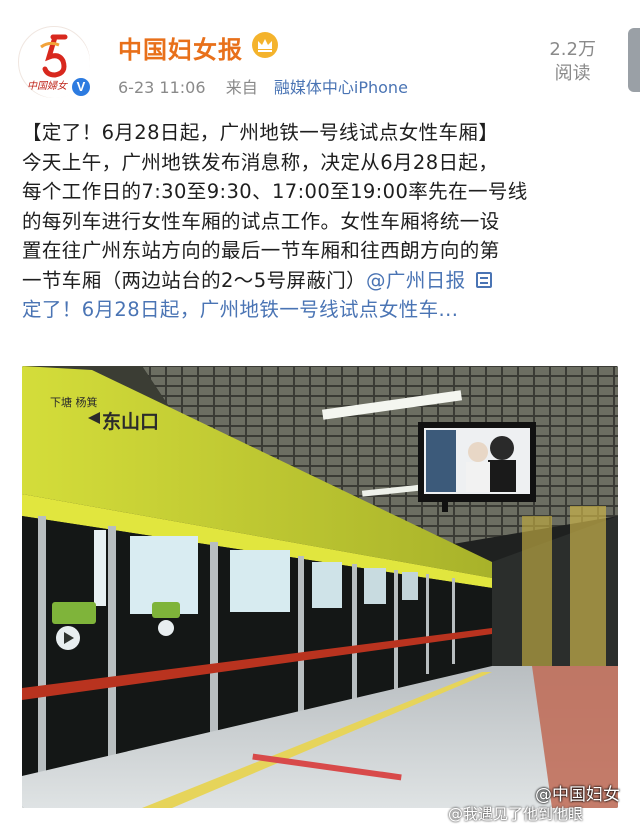 Image resolution: width=640 pixels, height=827 pixels. I want to click on post-meta: 6-23 11:06 来自 融媒体中心iPhone, so click(263, 86).